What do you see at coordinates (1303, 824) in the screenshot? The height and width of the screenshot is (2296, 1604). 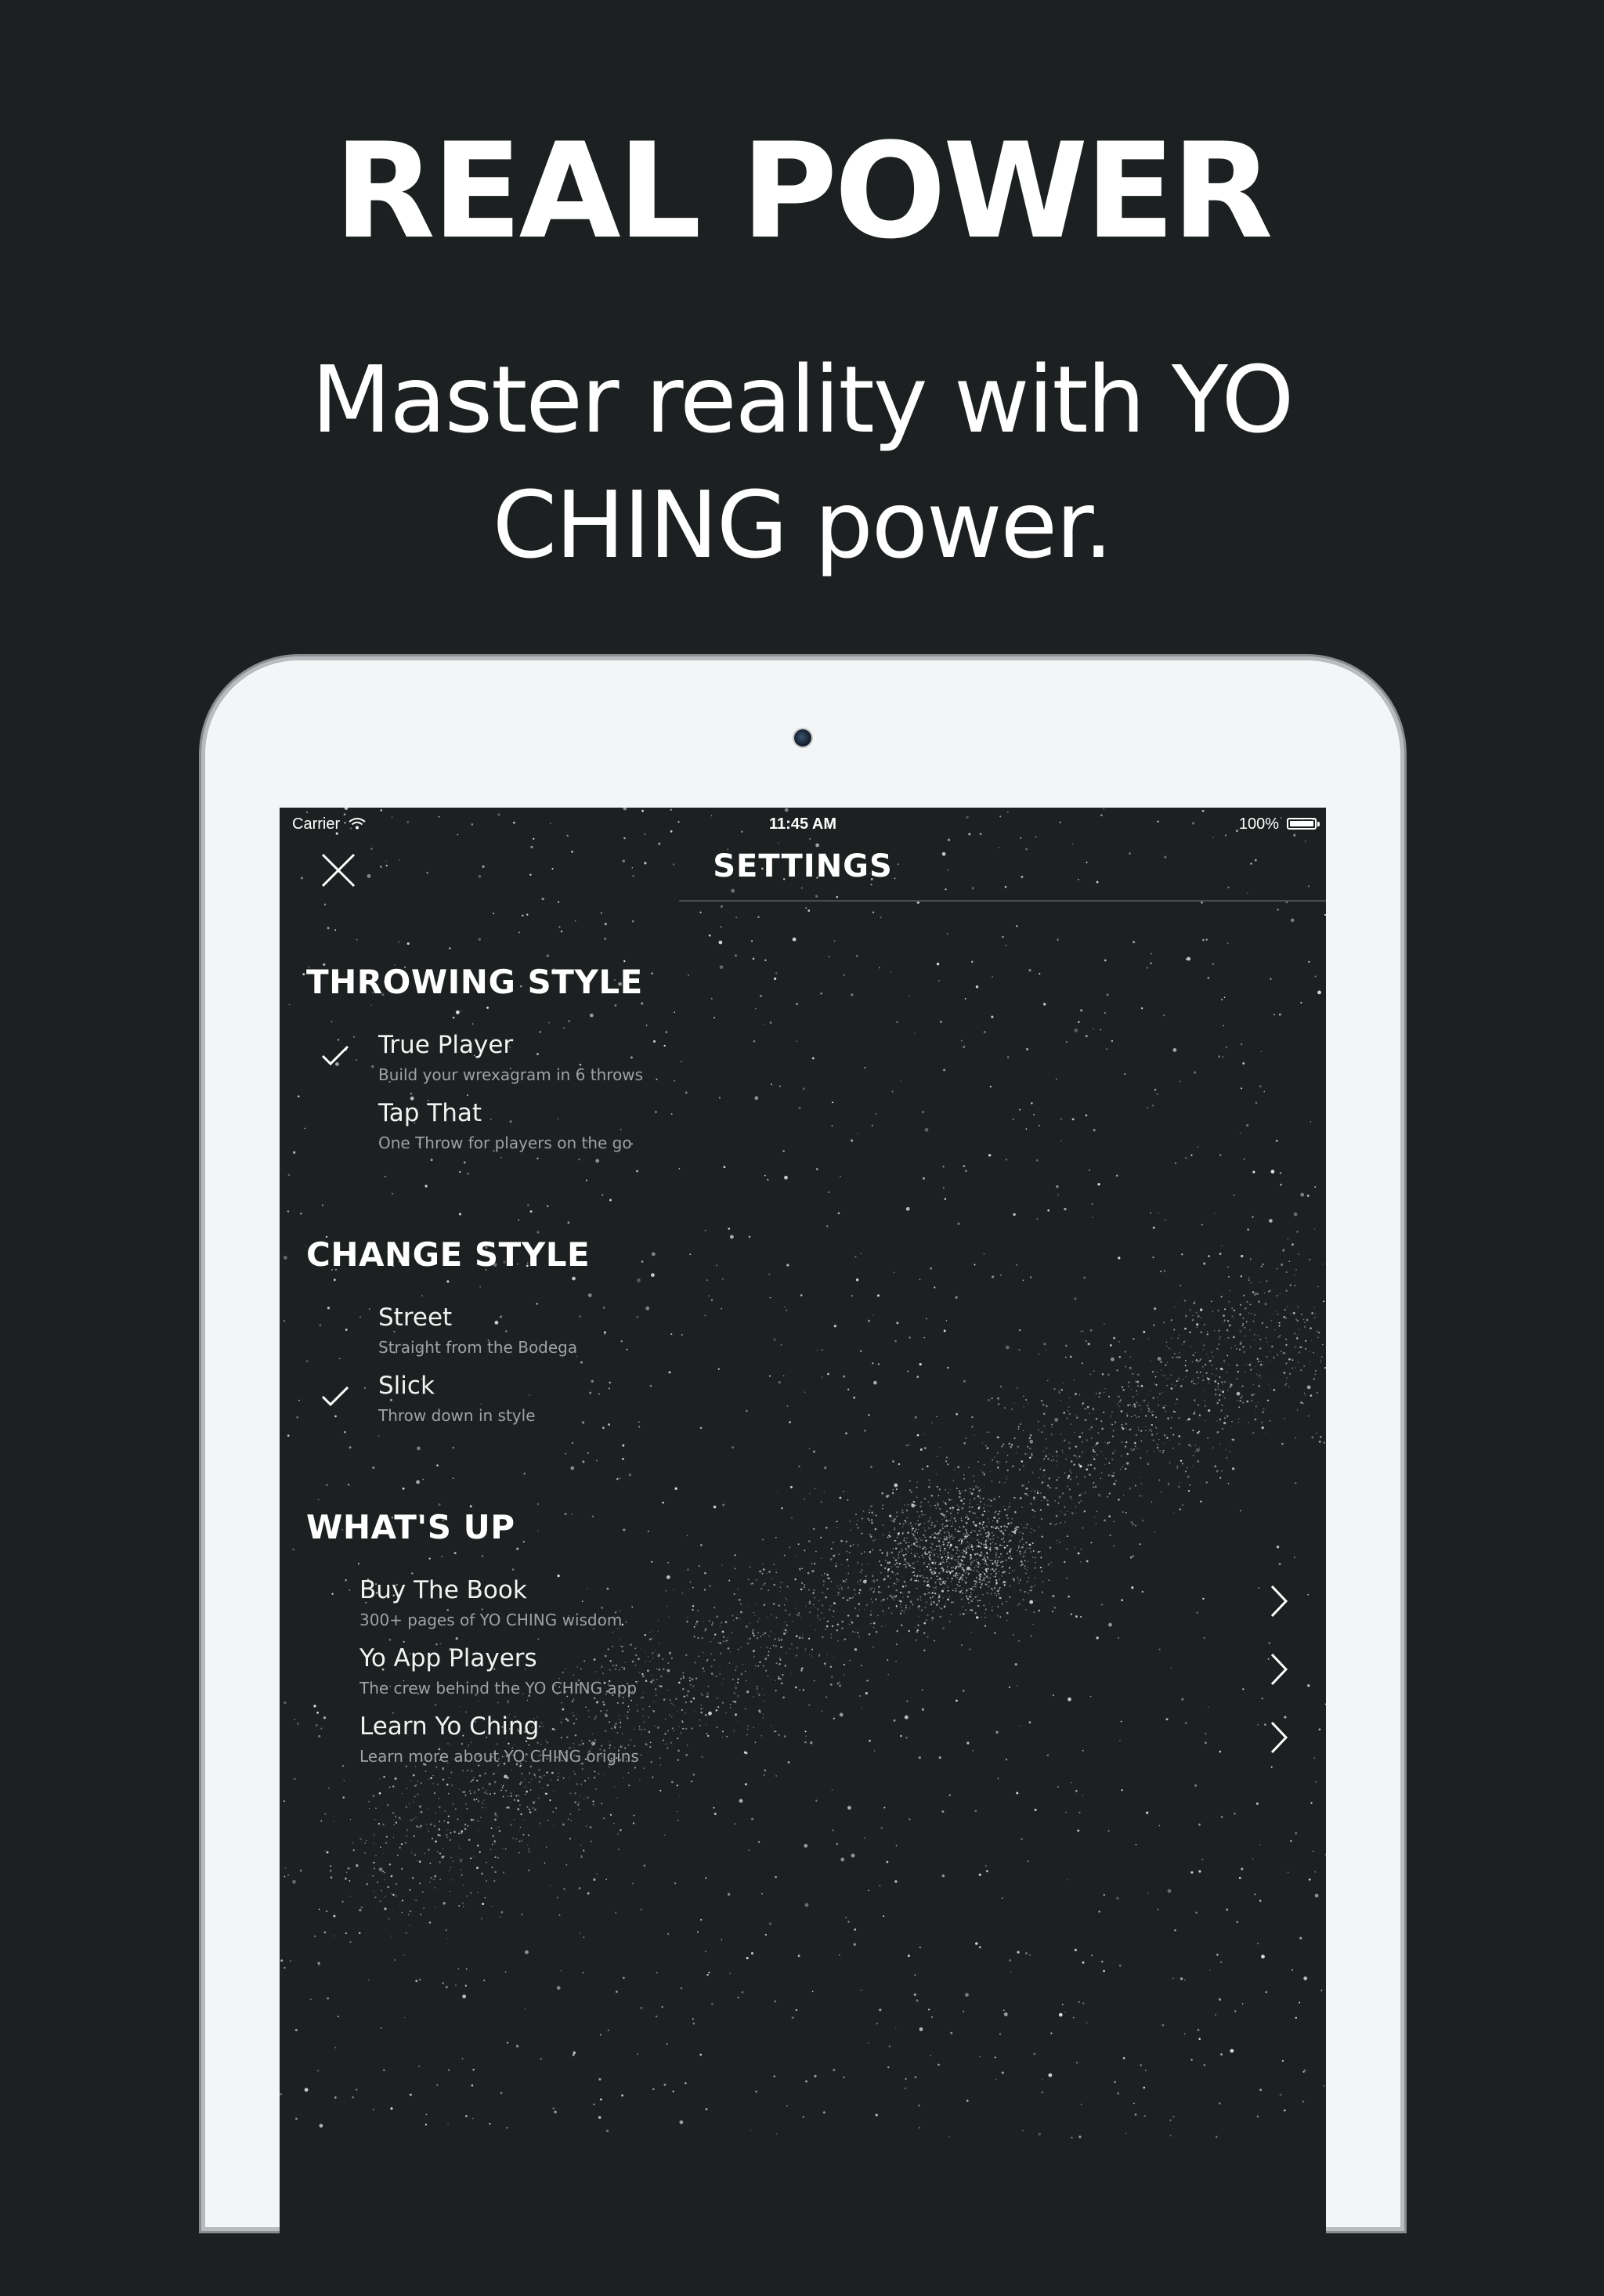 I see `battery-icon` at bounding box center [1303, 824].